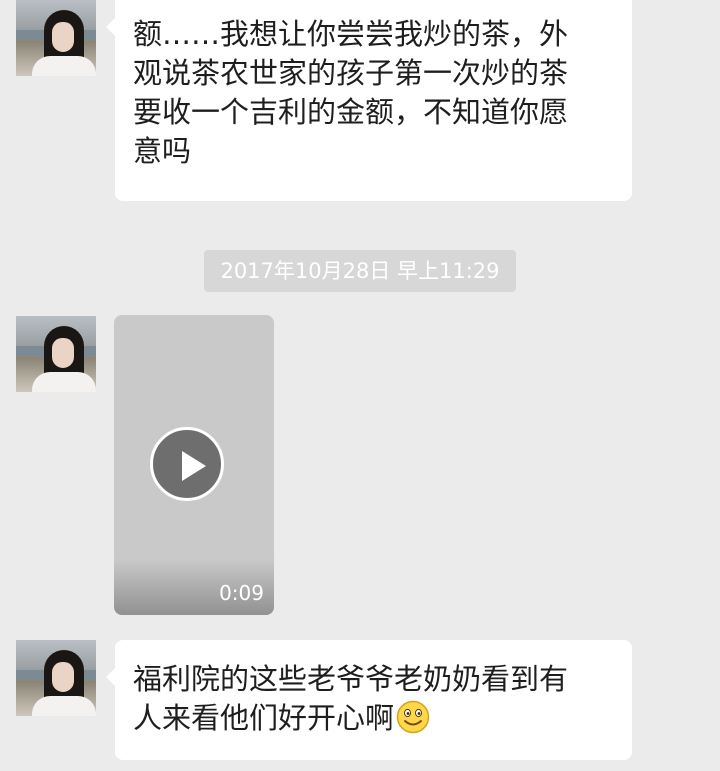 The image size is (720, 771). I want to click on message-text-line: 额……我想让你尝尝我炒的茶，外, so click(351, 34).